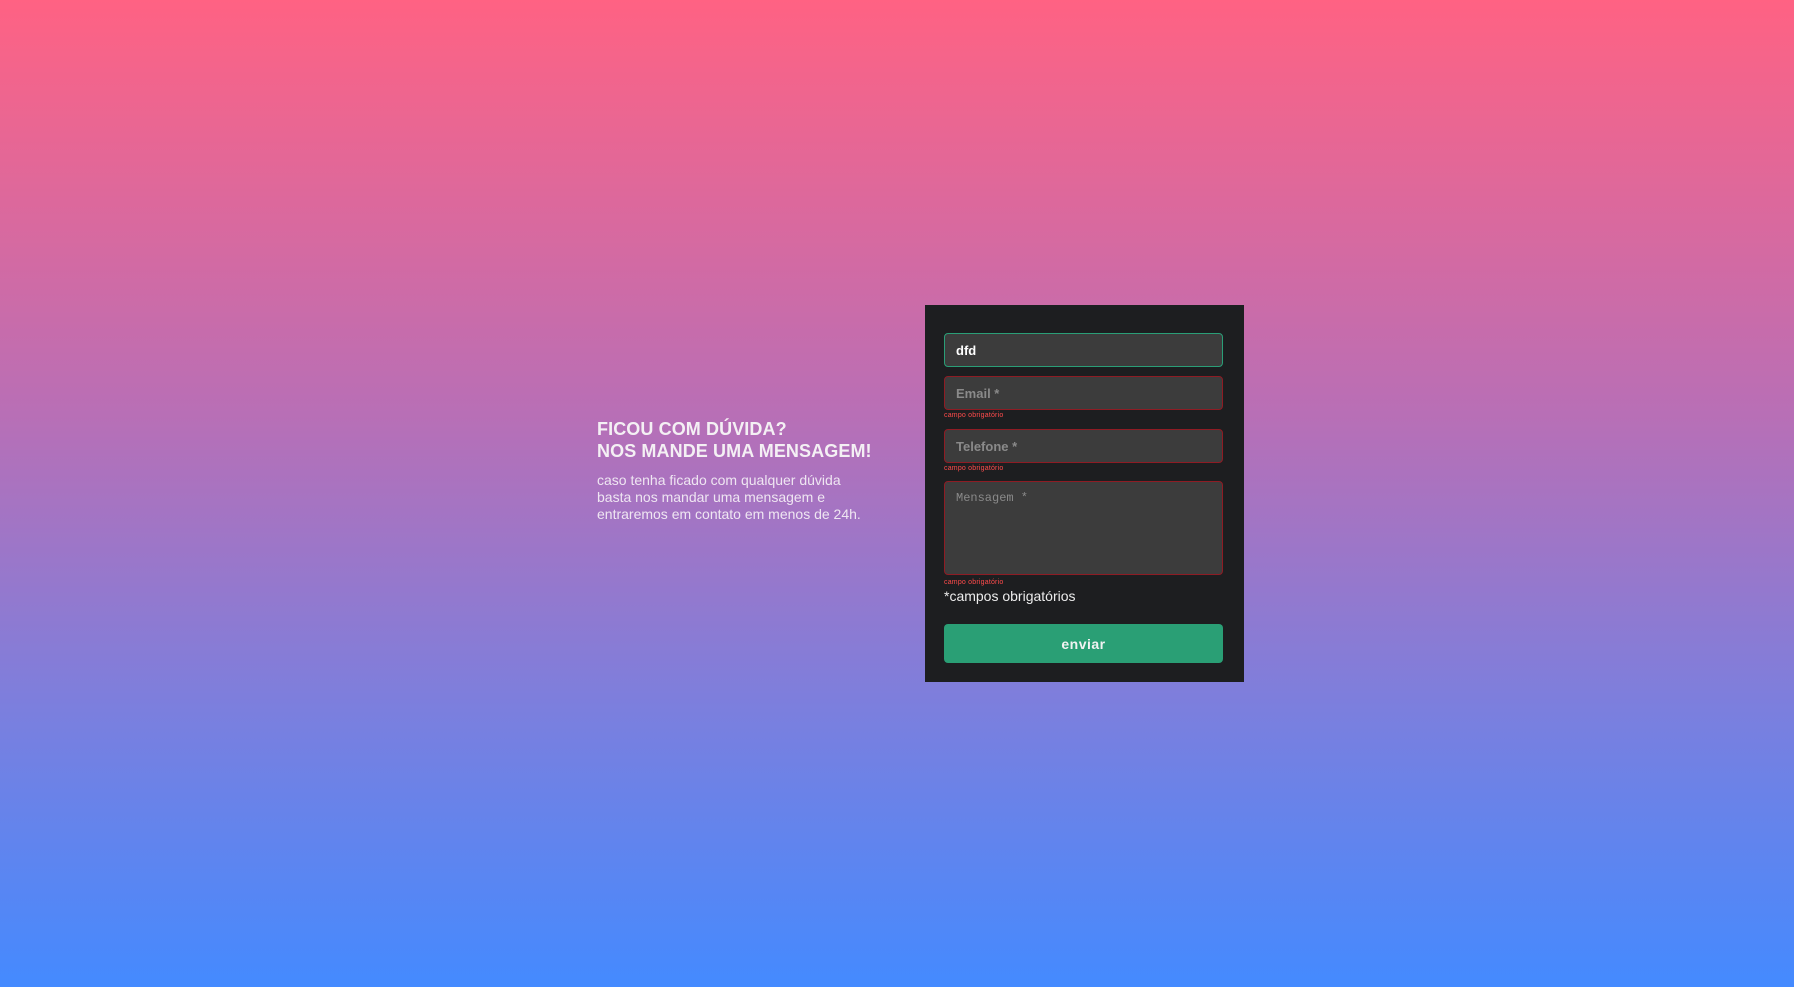 The image size is (1794, 987). I want to click on phone-field, so click(1083, 446).